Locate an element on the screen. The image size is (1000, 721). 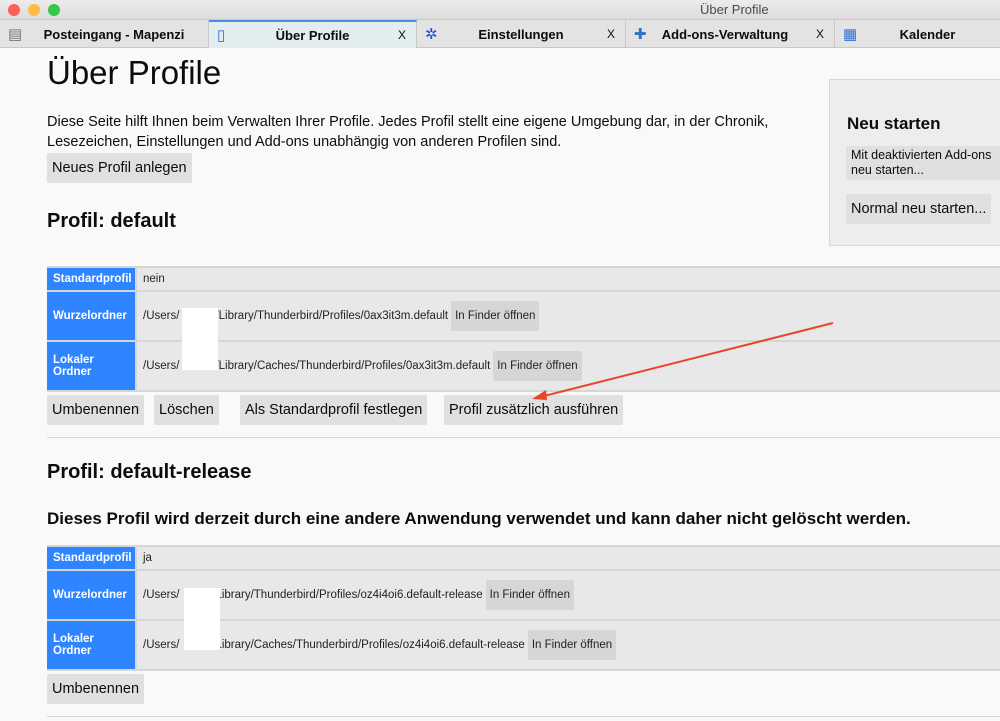
divider is located at coordinates (523, 716).